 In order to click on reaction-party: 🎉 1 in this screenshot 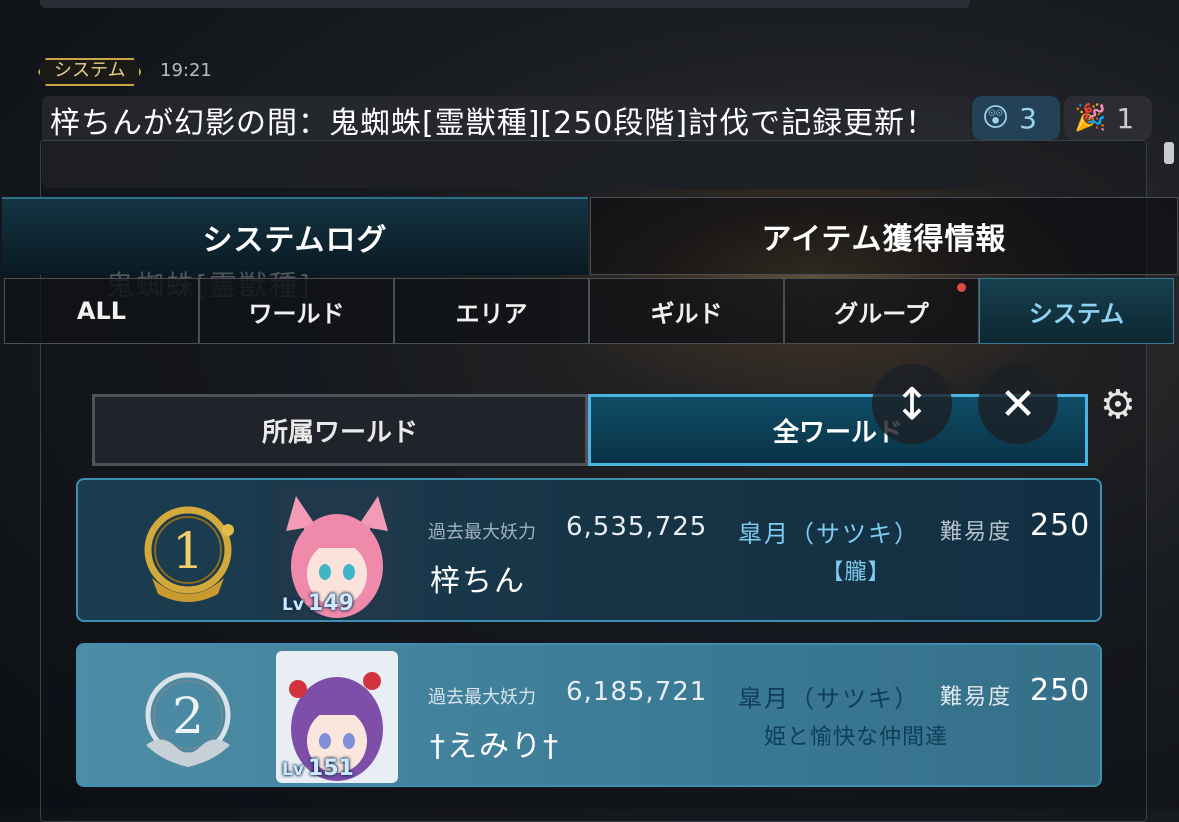, I will do `click(1108, 118)`.